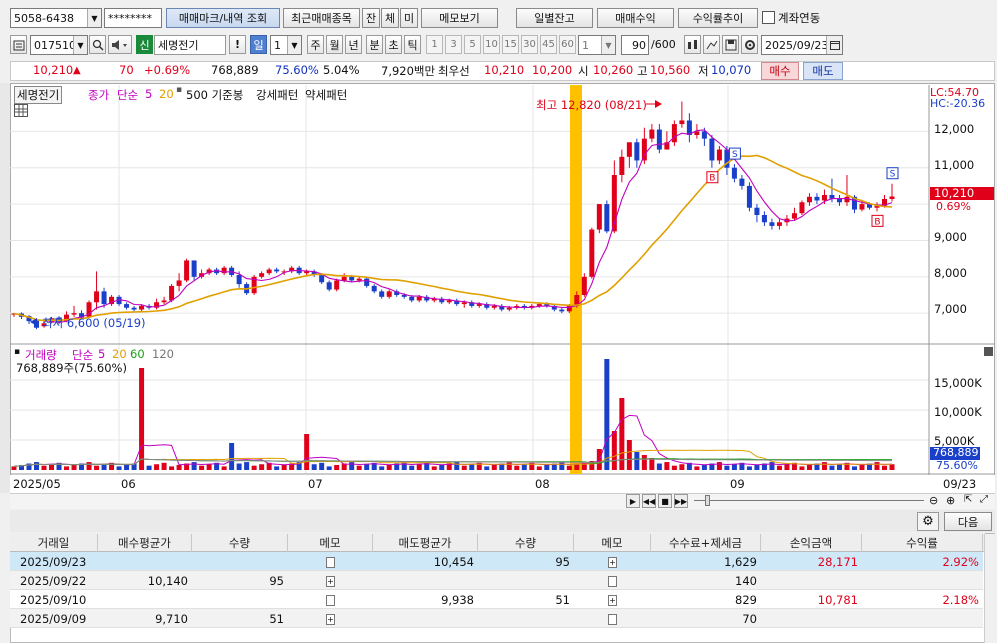 This screenshot has height=643, width=997. What do you see at coordinates (954, 165) in the screenshot?
I see `ytick-11000: 11,000` at bounding box center [954, 165].